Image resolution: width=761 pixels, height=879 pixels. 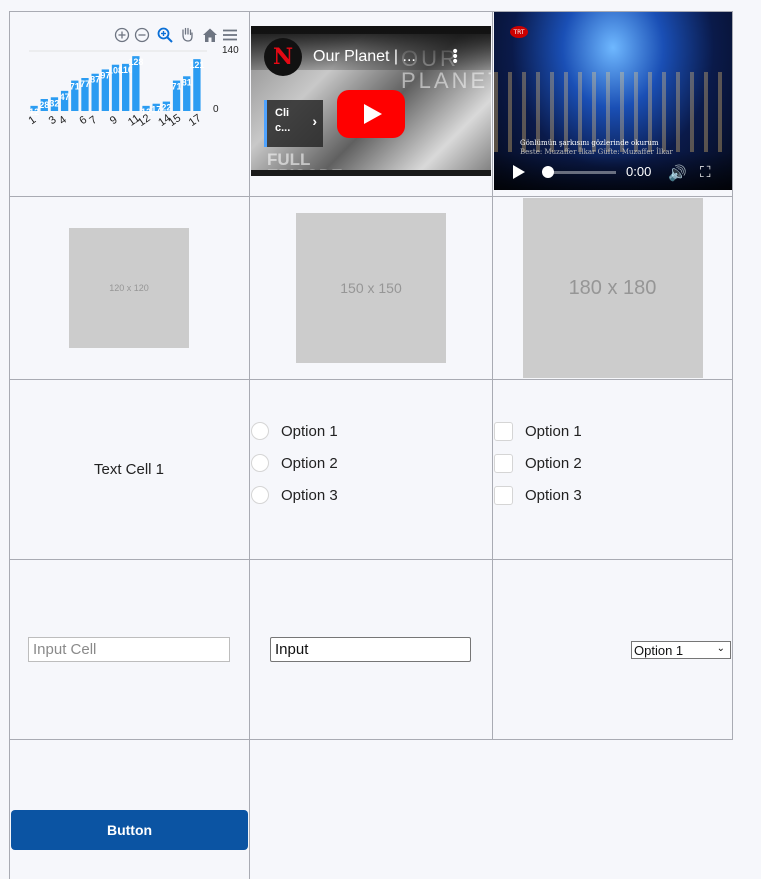 I want to click on placeholder-label: 150 x 150, so click(x=371, y=288).